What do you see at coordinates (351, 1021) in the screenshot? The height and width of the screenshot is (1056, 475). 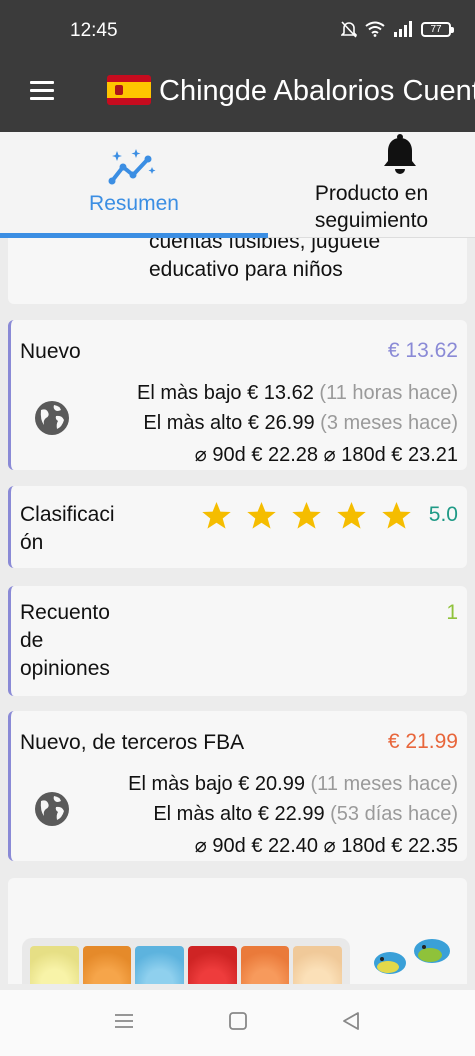 I see `back-icon` at bounding box center [351, 1021].